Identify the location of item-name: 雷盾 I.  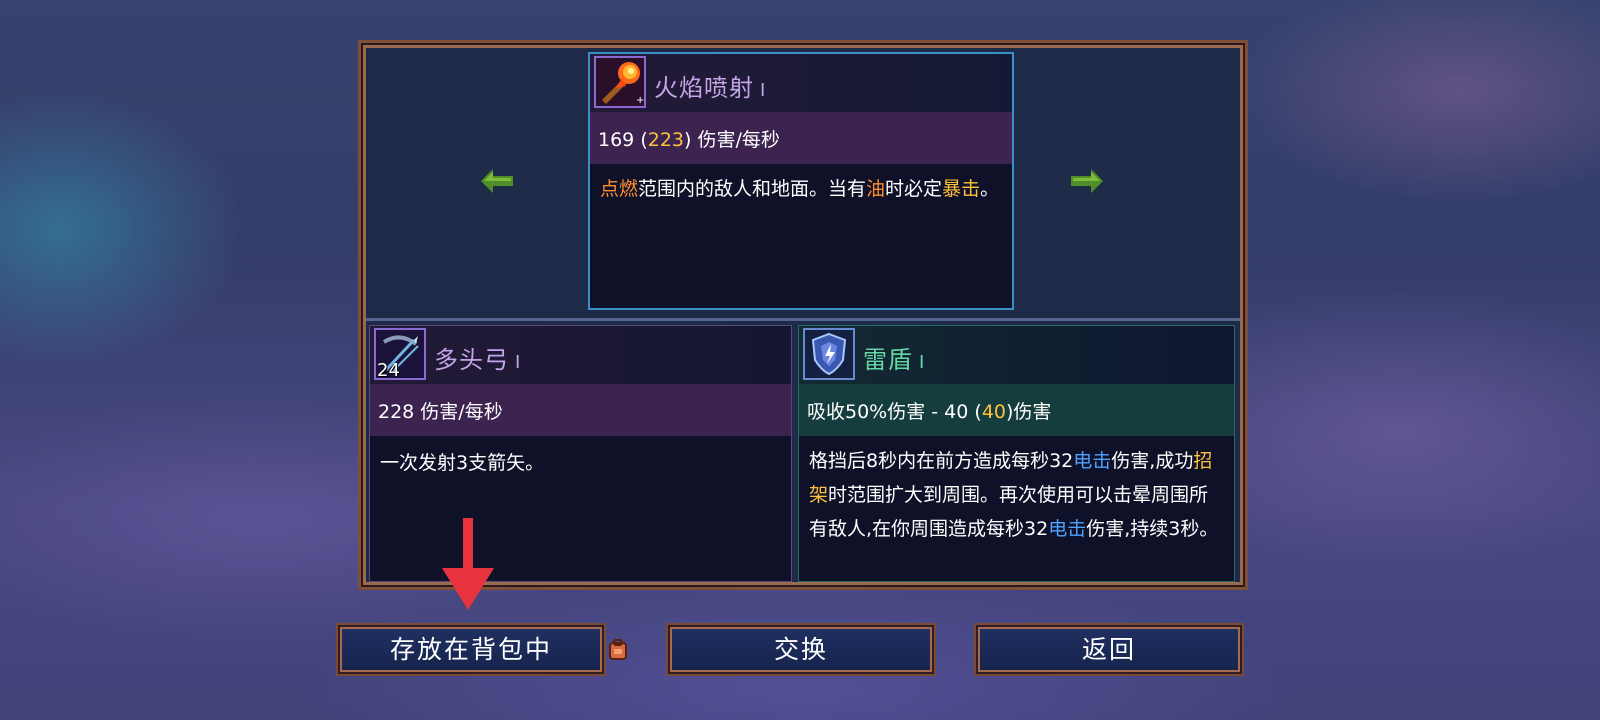
(894, 357).